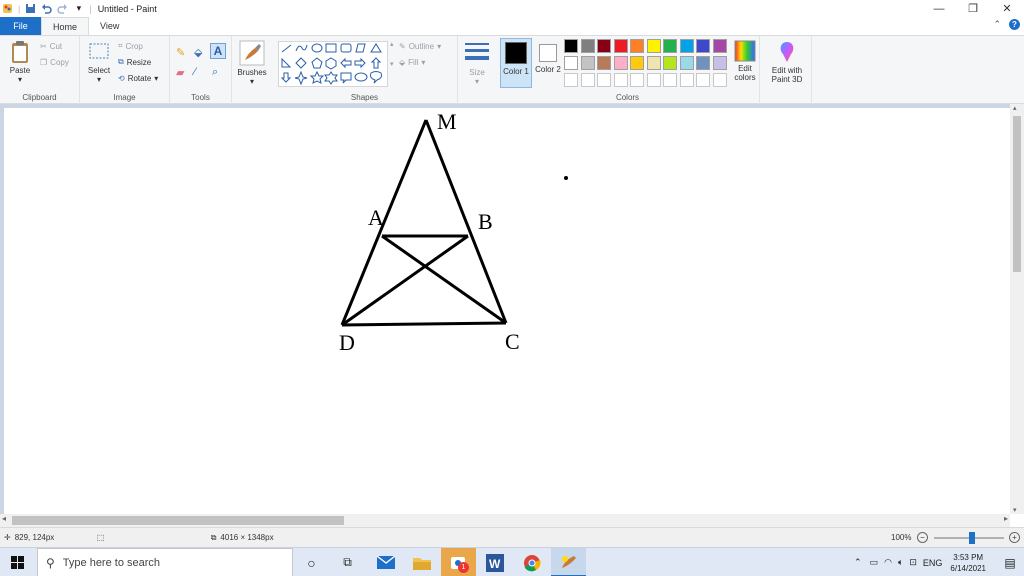 The image size is (1024, 576). What do you see at coordinates (968, 563) in the screenshot?
I see `clock: 3:53 PM 6/14/2021` at bounding box center [968, 563].